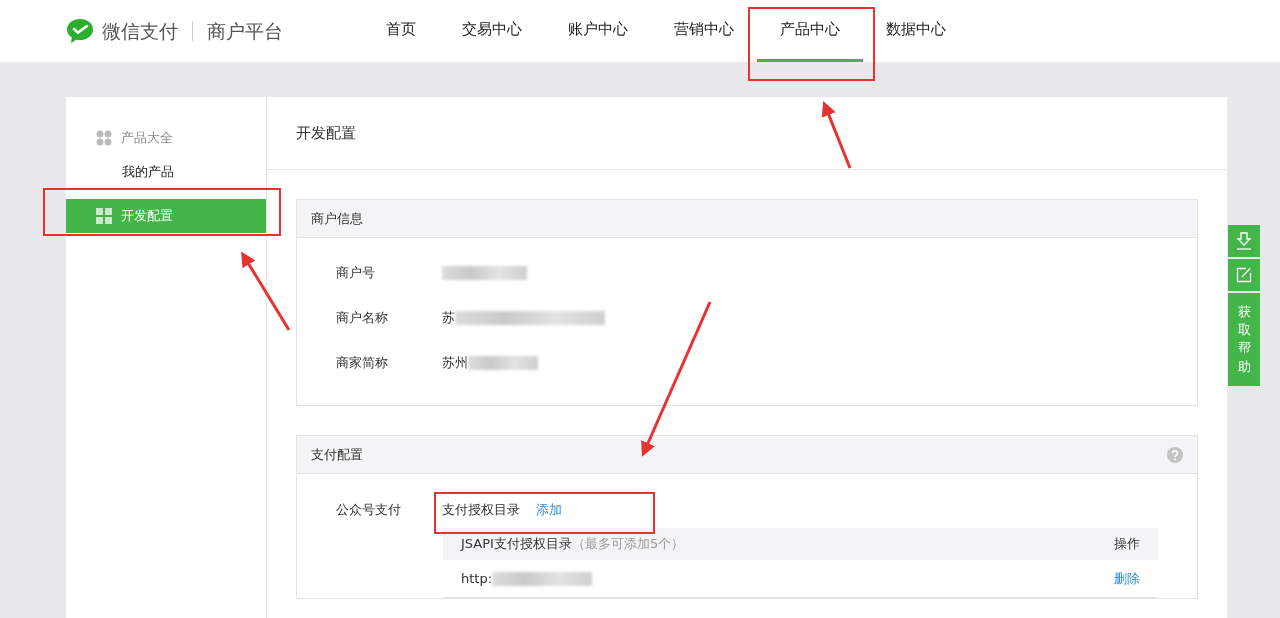  Describe the element at coordinates (237, 31) in the screenshot. I see `platform-name: 商户平台` at that location.